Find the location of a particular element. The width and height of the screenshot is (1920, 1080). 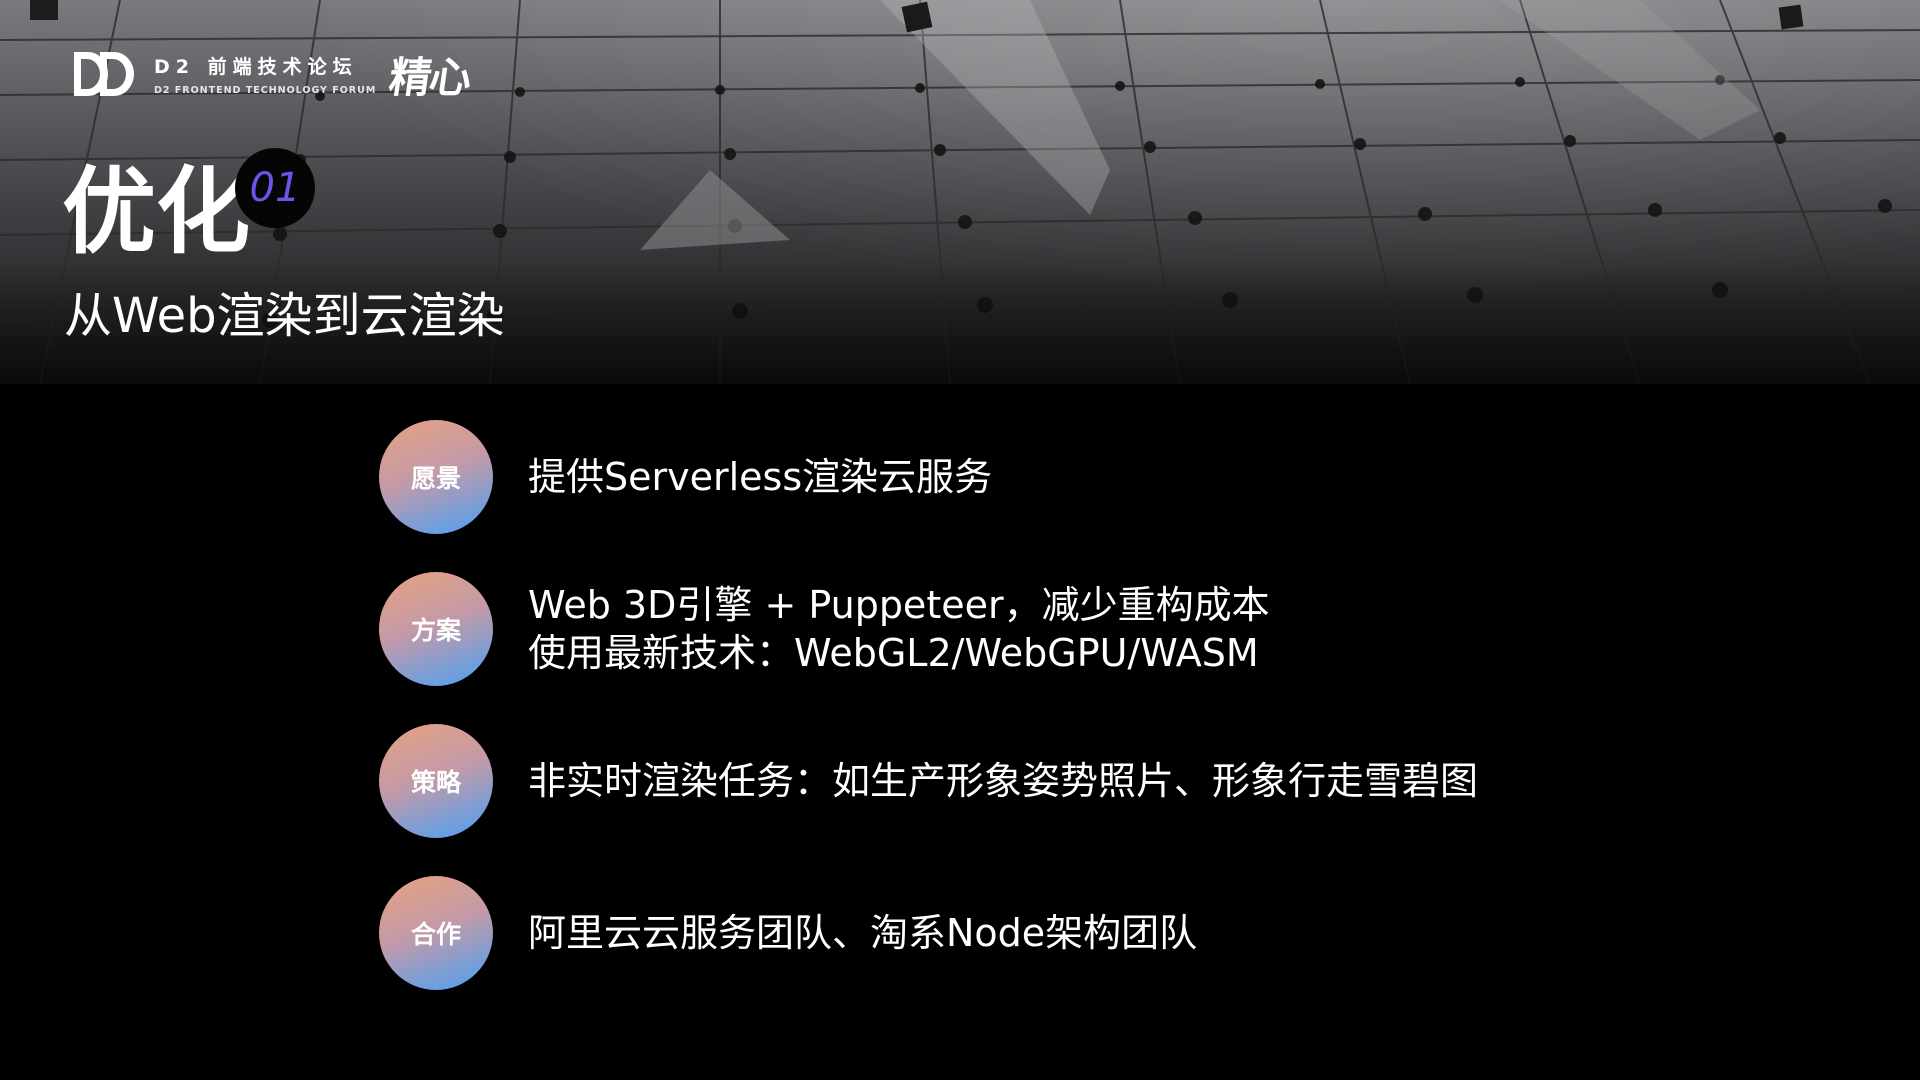

list-item-cooperation: 合作 阿里云云服务团队、淘系Node架构团队 is located at coordinates (788, 933).